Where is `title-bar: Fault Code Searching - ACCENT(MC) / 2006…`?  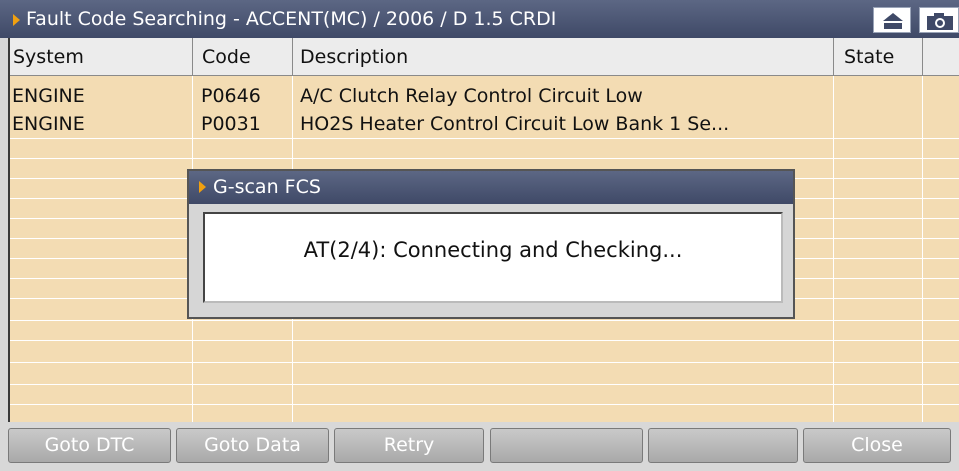 title-bar: Fault Code Searching - ACCENT(MC) / 2006… is located at coordinates (479, 19).